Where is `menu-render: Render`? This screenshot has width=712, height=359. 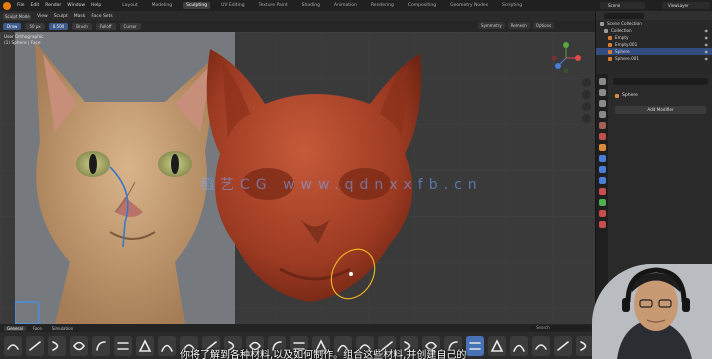 menu-render: Render is located at coordinates (53, 5).